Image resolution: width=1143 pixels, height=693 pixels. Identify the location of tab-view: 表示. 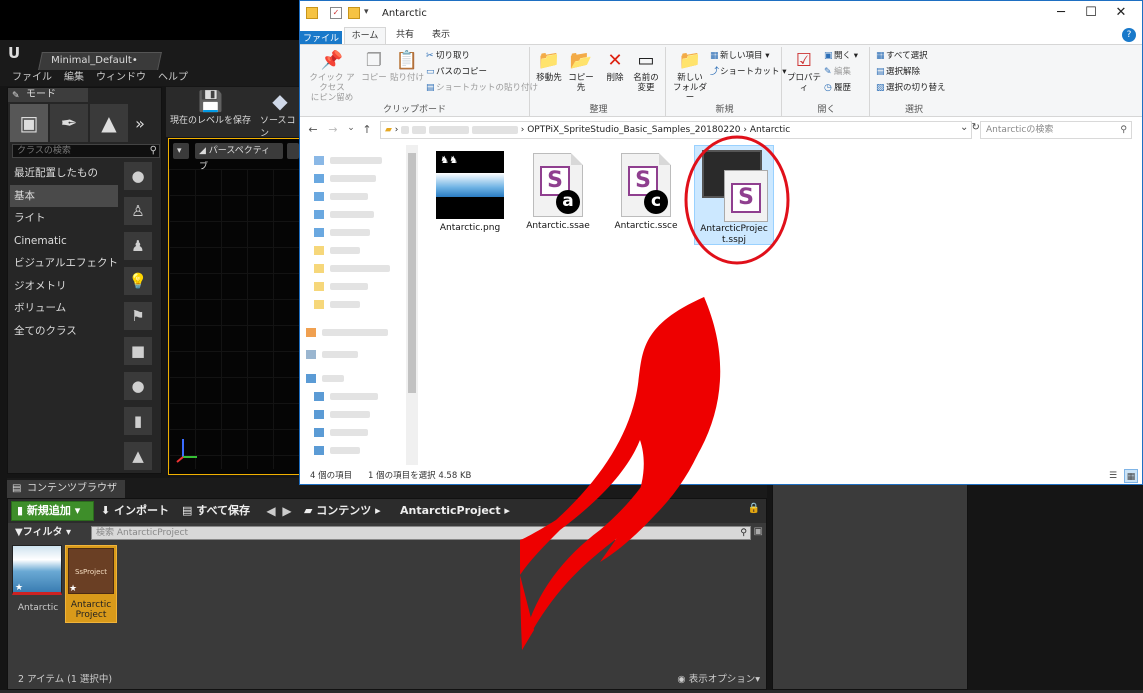
(441, 35).